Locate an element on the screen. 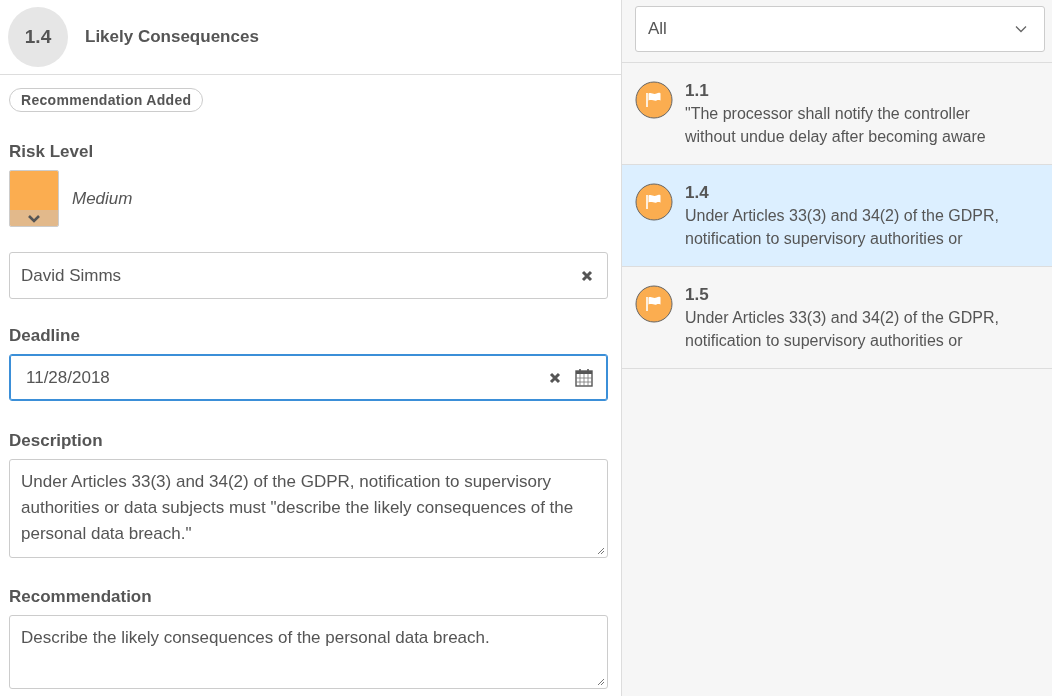 The width and height of the screenshot is (1052, 696). finding-excerpt: without undue delay after becoming aware is located at coordinates (835, 137).